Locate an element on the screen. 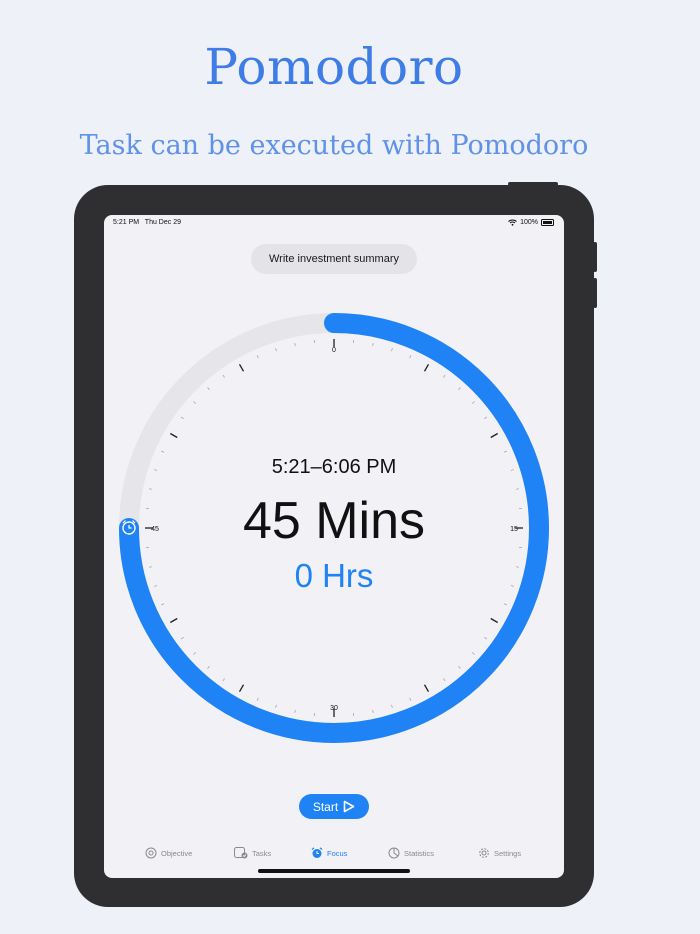 The width and height of the screenshot is (700, 934). dial-label-30: 30 is located at coordinates (334, 708).